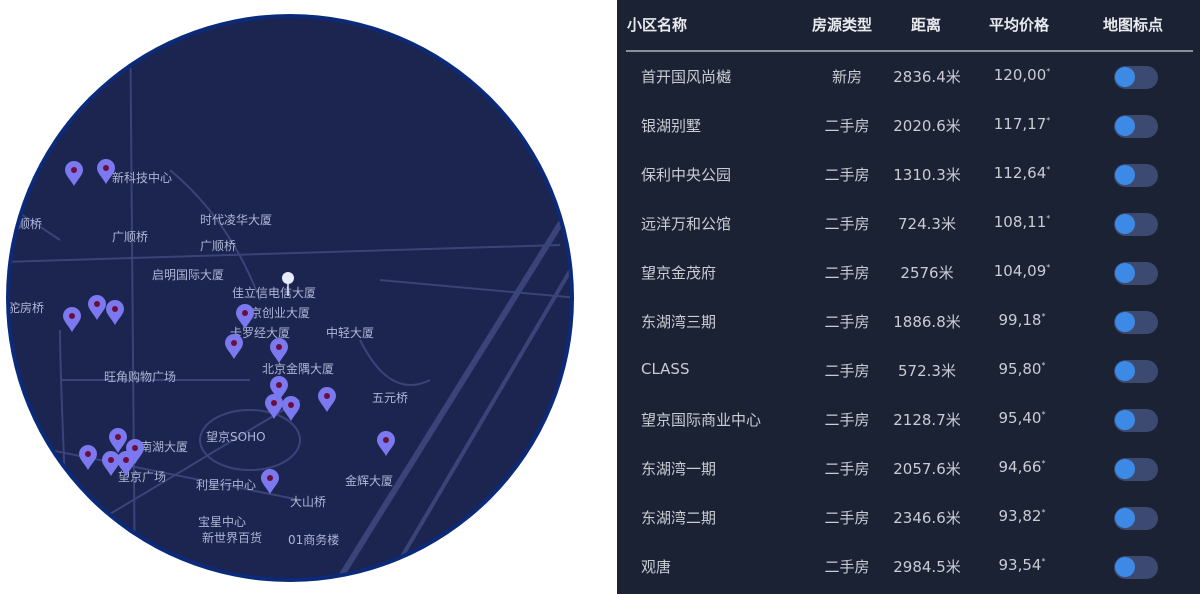  I want to click on average-price: 94,66*, so click(1022, 467).